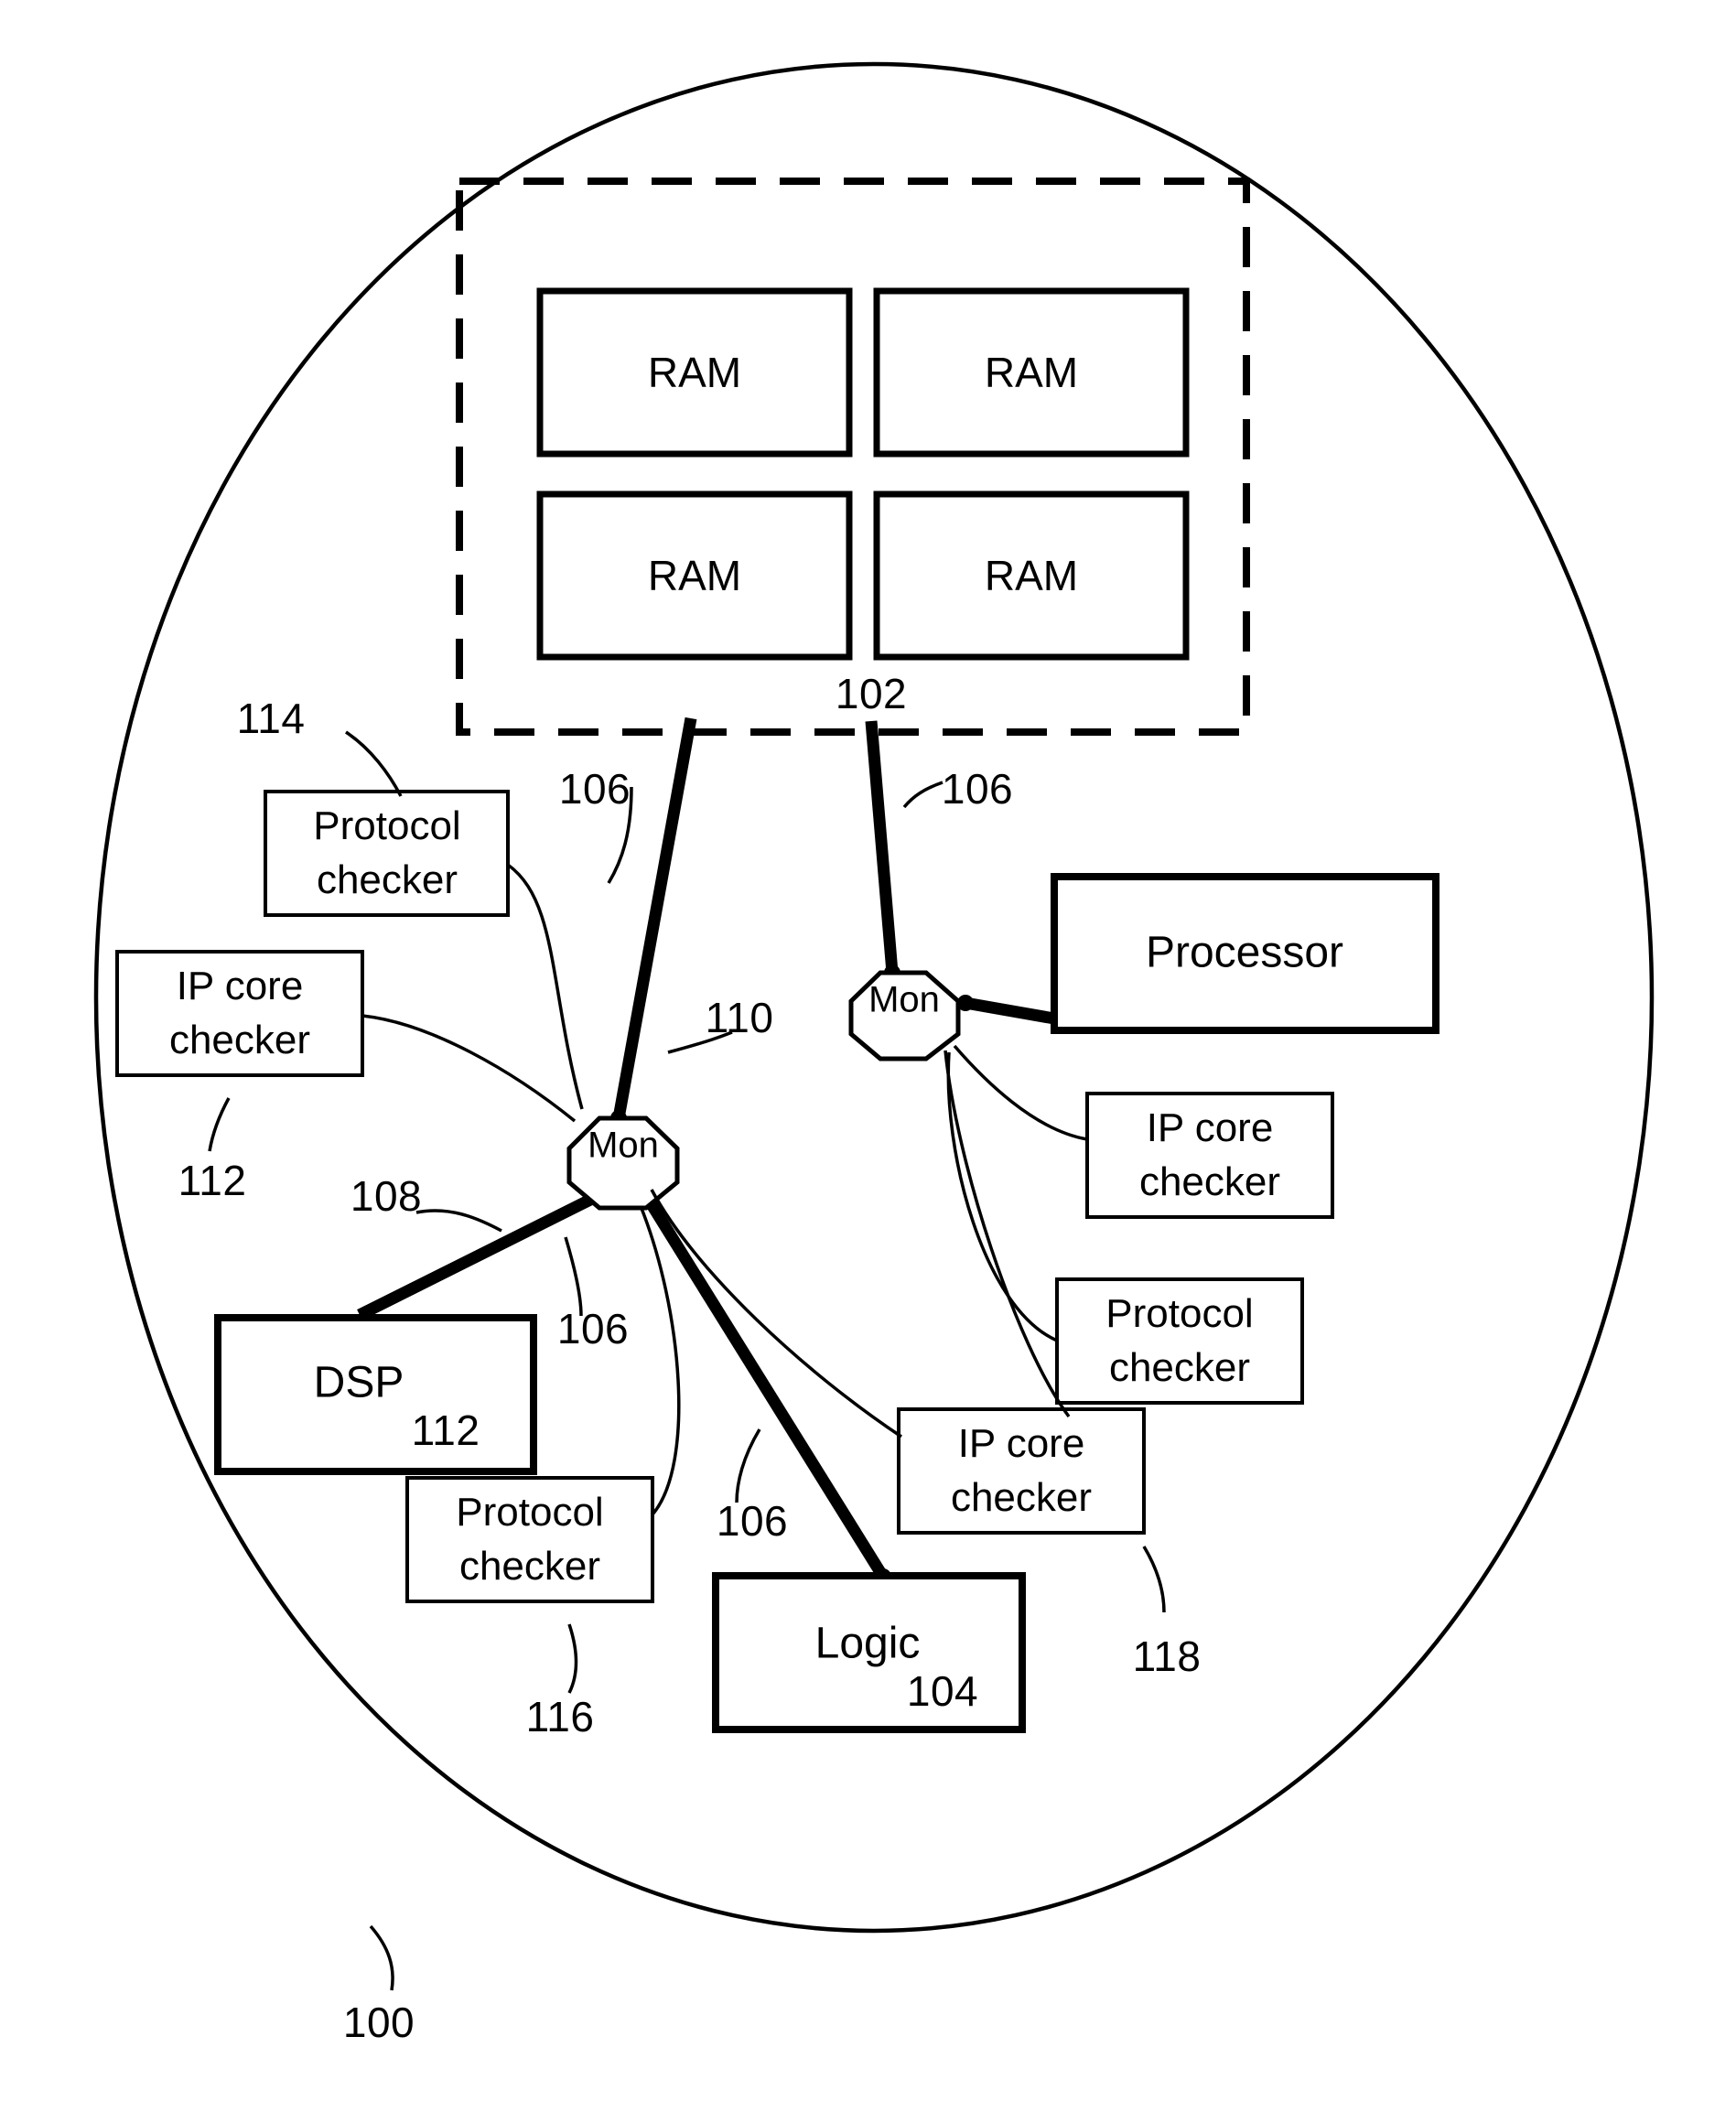 The width and height of the screenshot is (1736, 2112). I want to click on numeral-102: 102, so click(871, 693).